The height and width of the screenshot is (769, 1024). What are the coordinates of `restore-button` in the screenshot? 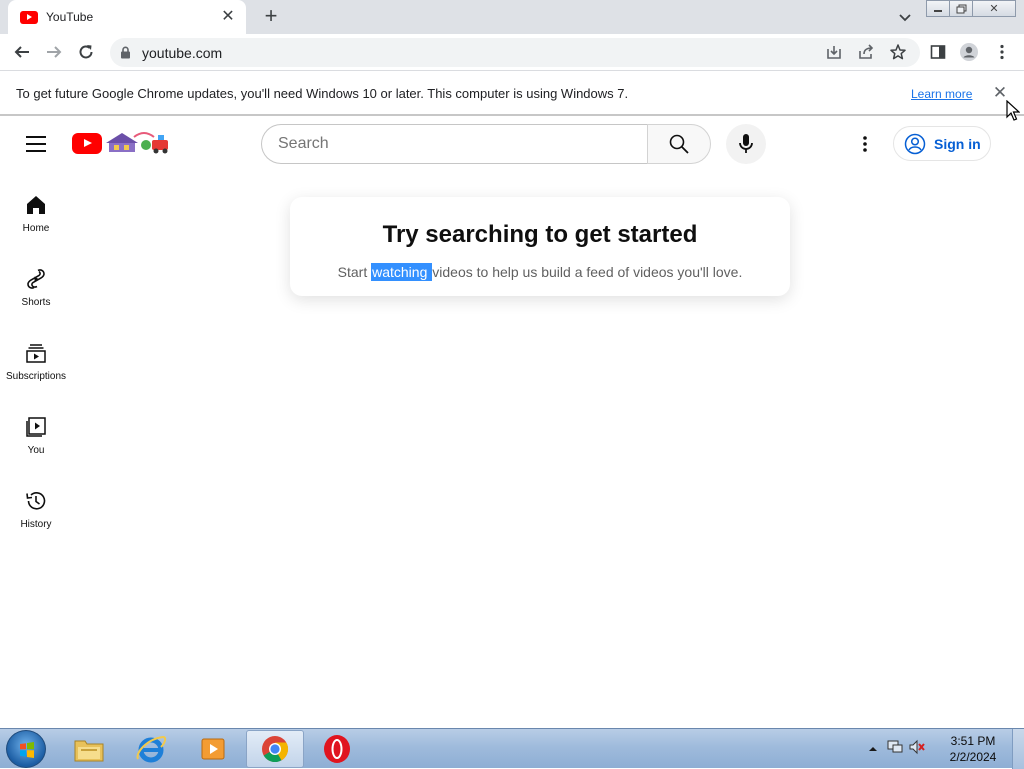 It's located at (961, 8).